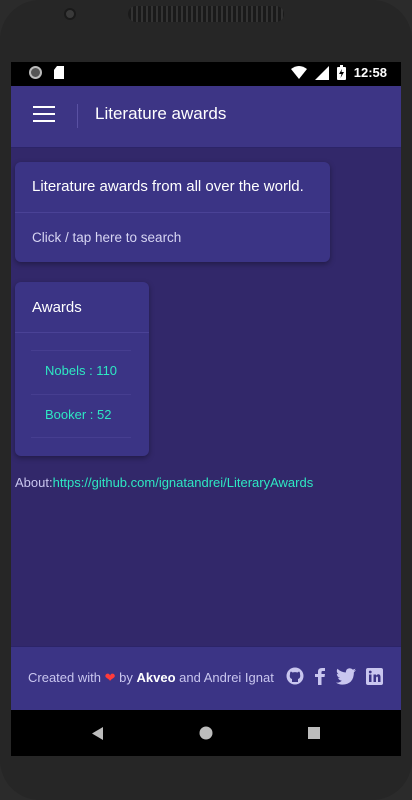 The height and width of the screenshot is (800, 412). Describe the element at coordinates (206, 74) in the screenshot. I see `status-bar: 12:58` at that location.